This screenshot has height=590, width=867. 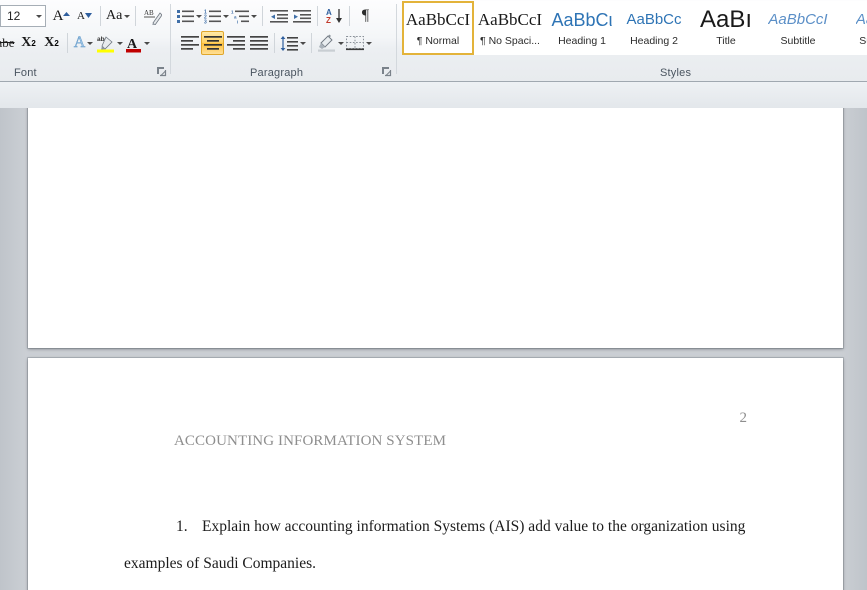 What do you see at coordinates (386, 71) in the screenshot?
I see `paragraph-dialog-launcher` at bounding box center [386, 71].